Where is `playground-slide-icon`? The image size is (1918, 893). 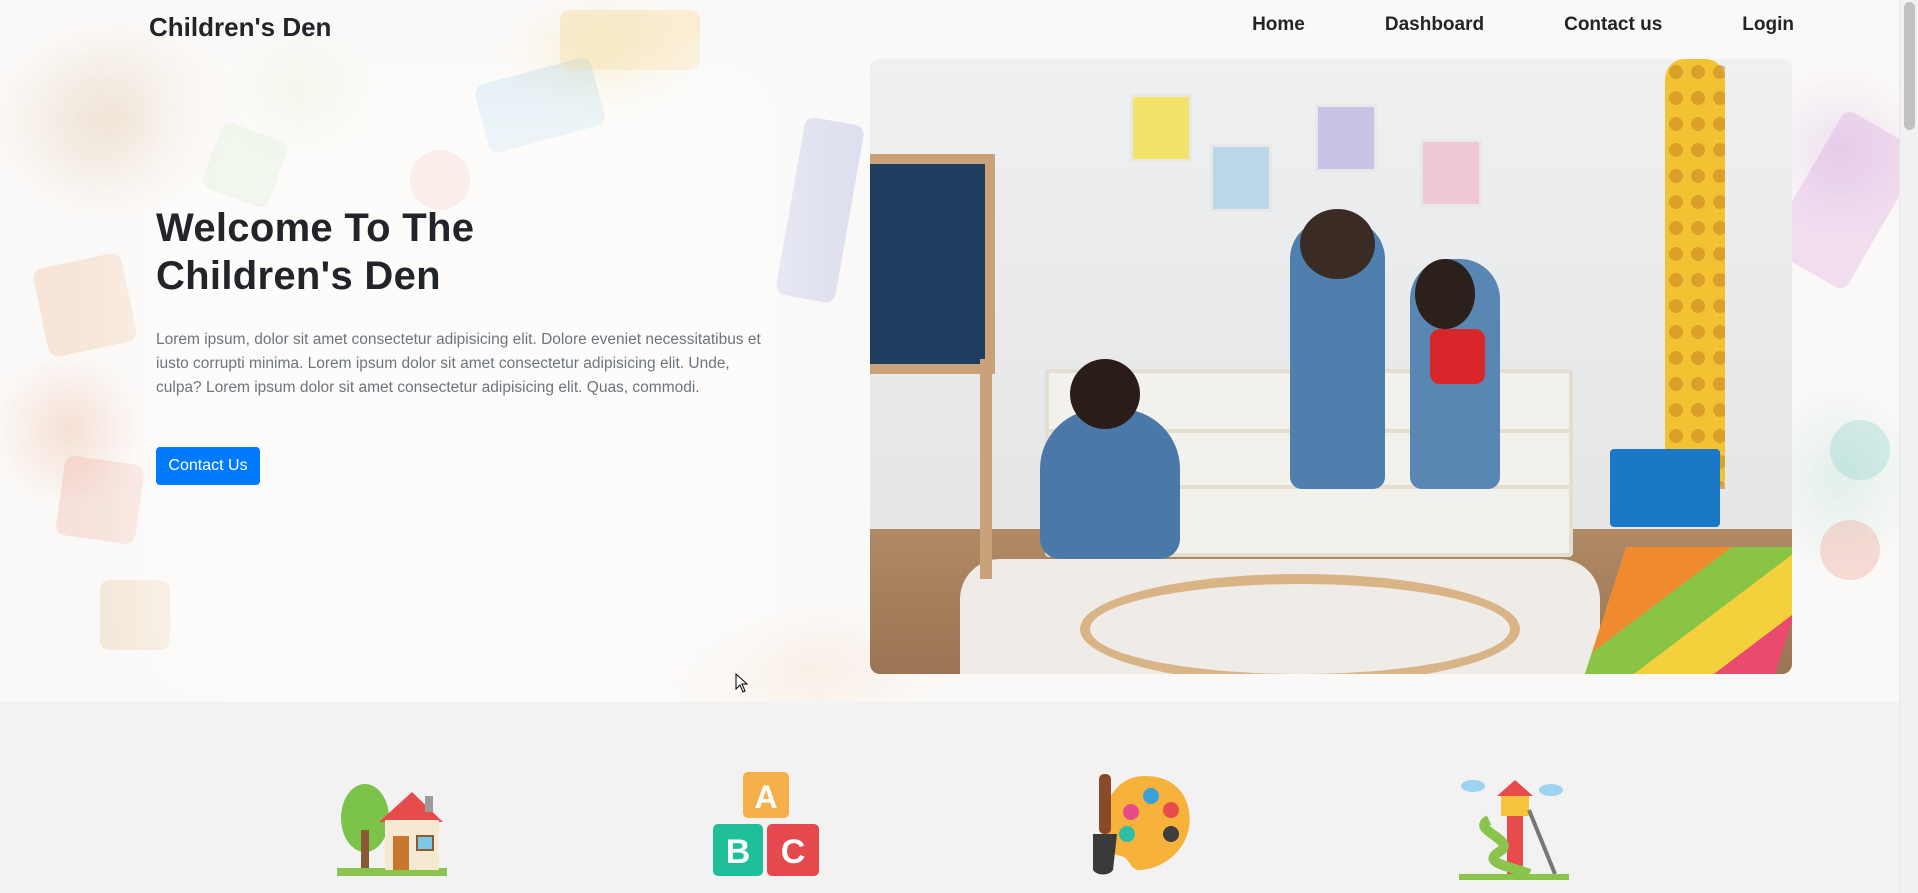
playground-slide-icon is located at coordinates (1514, 830).